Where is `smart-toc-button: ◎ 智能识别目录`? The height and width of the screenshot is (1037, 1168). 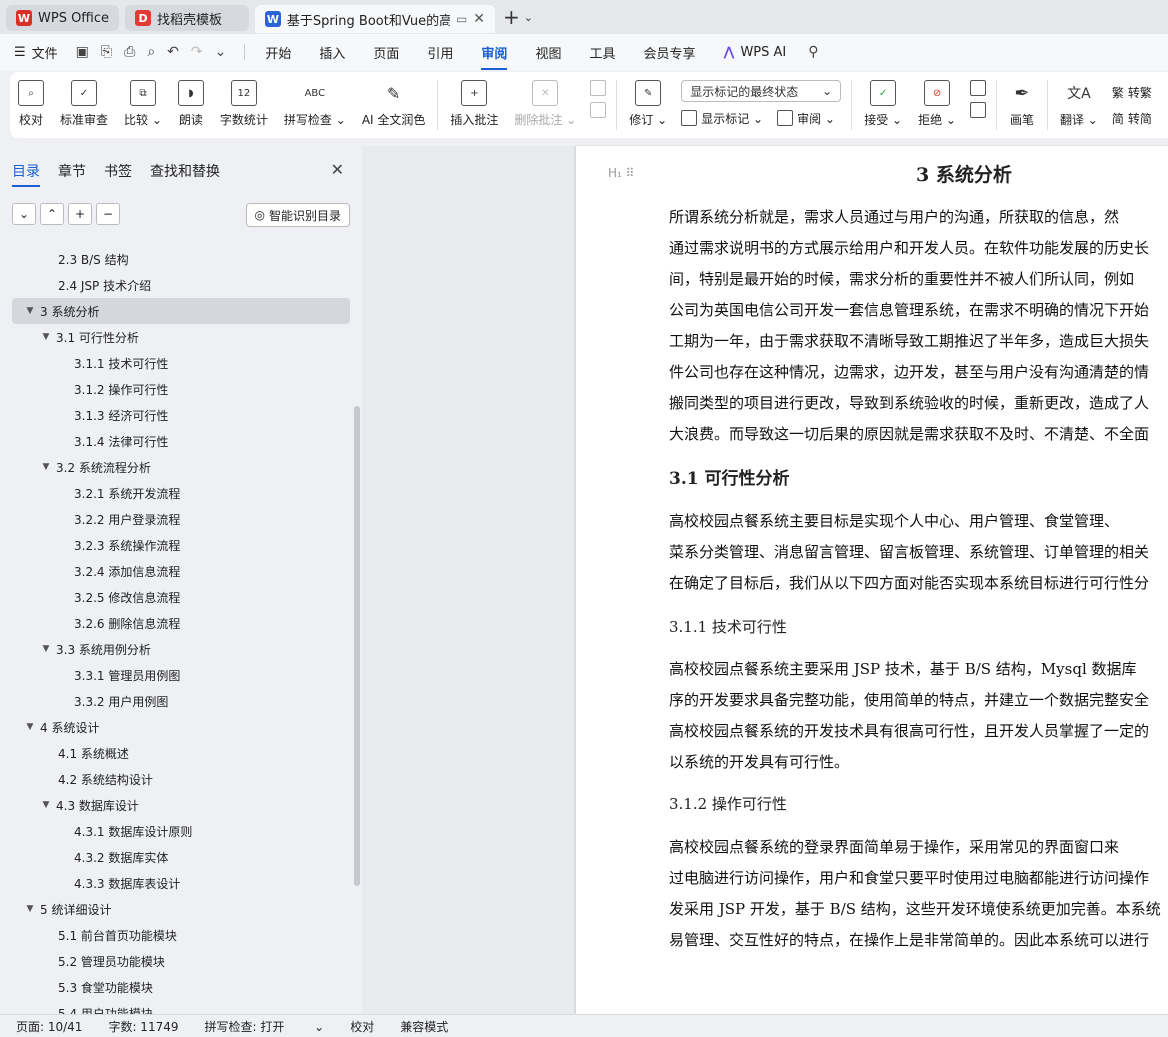 smart-toc-button: ◎ 智能识别目录 is located at coordinates (297, 215).